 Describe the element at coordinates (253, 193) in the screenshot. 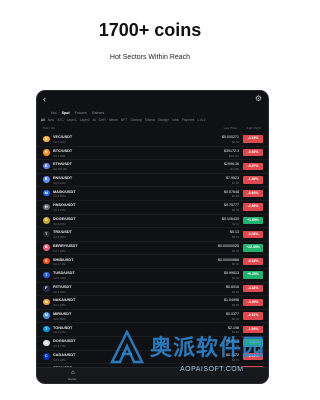

I see `change-badge: -6.64%` at that location.